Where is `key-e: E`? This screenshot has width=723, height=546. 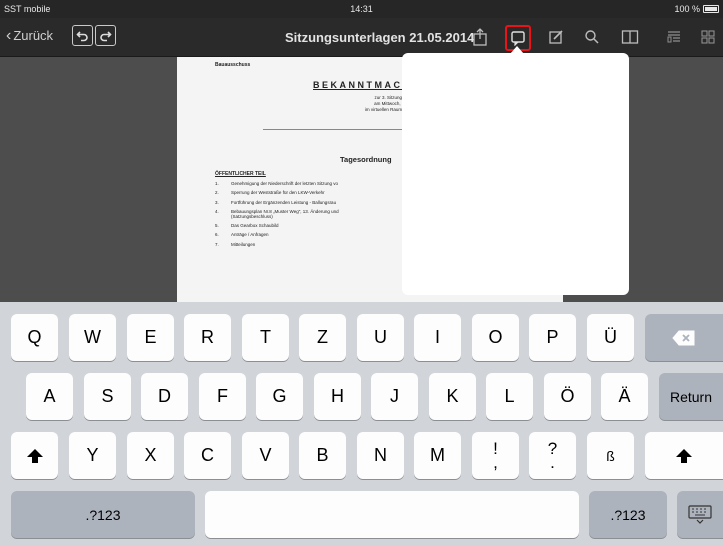
key-e: E is located at coordinates (150, 337).